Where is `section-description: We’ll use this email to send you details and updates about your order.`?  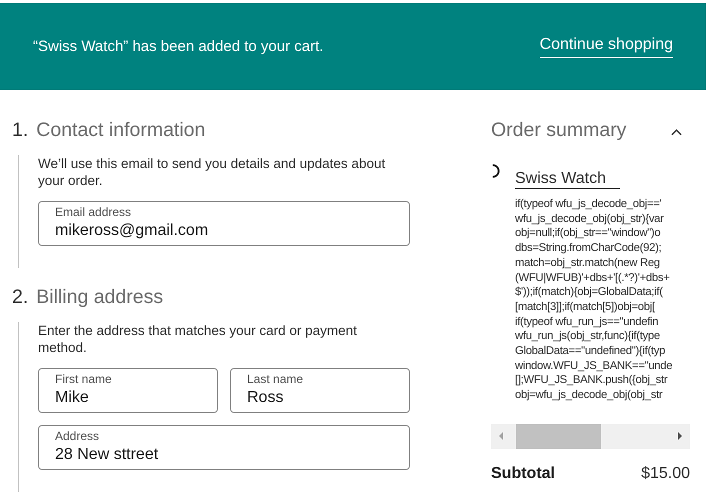
section-description: We’ll use this email to send you details and updates about your order. is located at coordinates (212, 172).